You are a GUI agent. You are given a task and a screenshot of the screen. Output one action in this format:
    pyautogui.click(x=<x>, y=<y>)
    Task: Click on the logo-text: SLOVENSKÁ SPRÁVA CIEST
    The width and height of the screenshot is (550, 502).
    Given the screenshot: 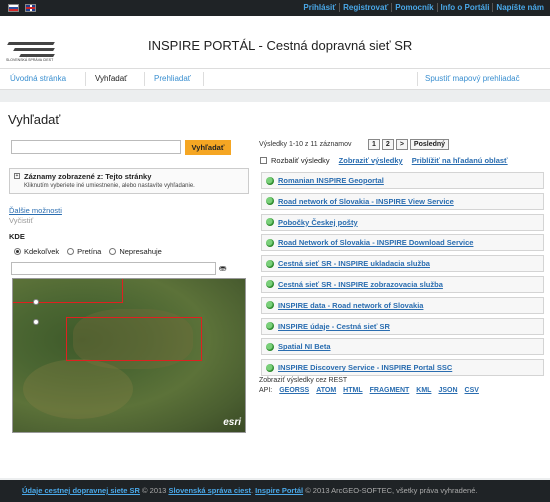 What is the action you would take?
    pyautogui.click(x=30, y=60)
    